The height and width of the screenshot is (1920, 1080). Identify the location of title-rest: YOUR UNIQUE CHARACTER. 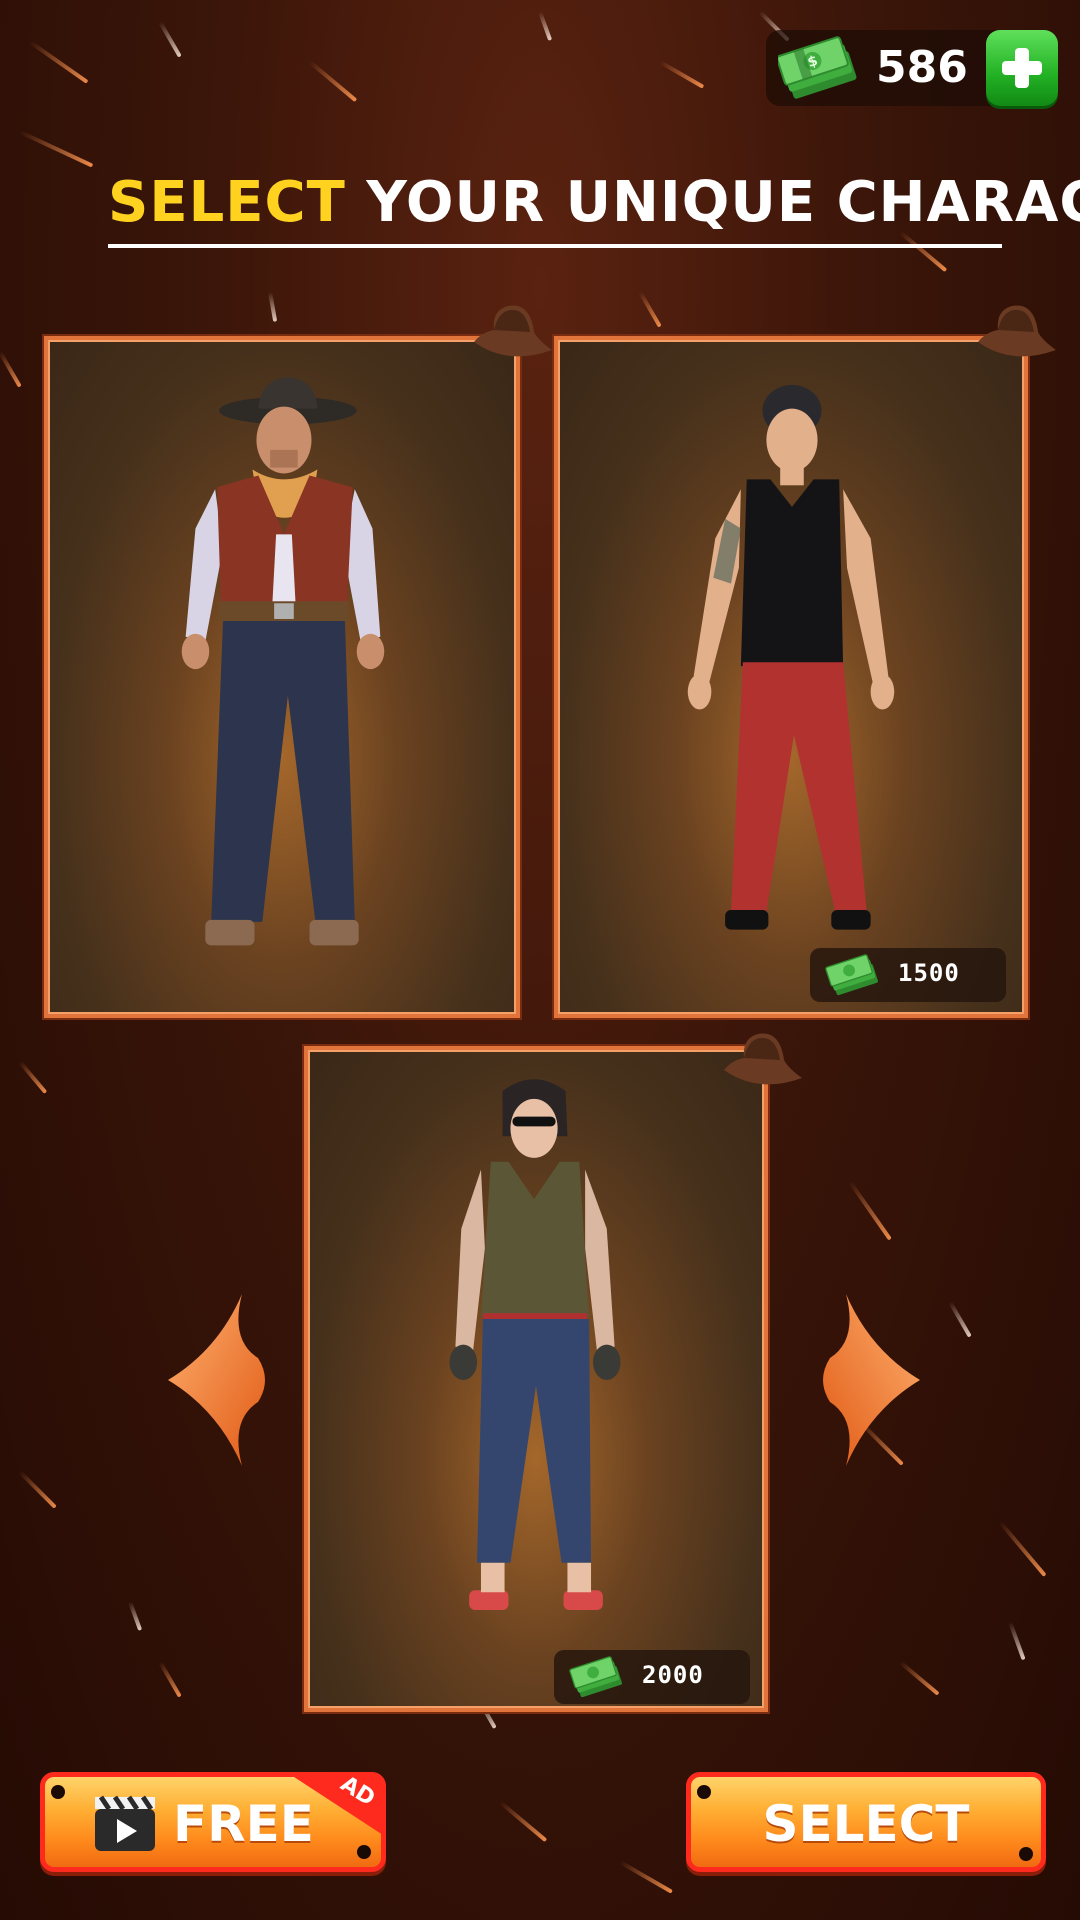
(723, 202).